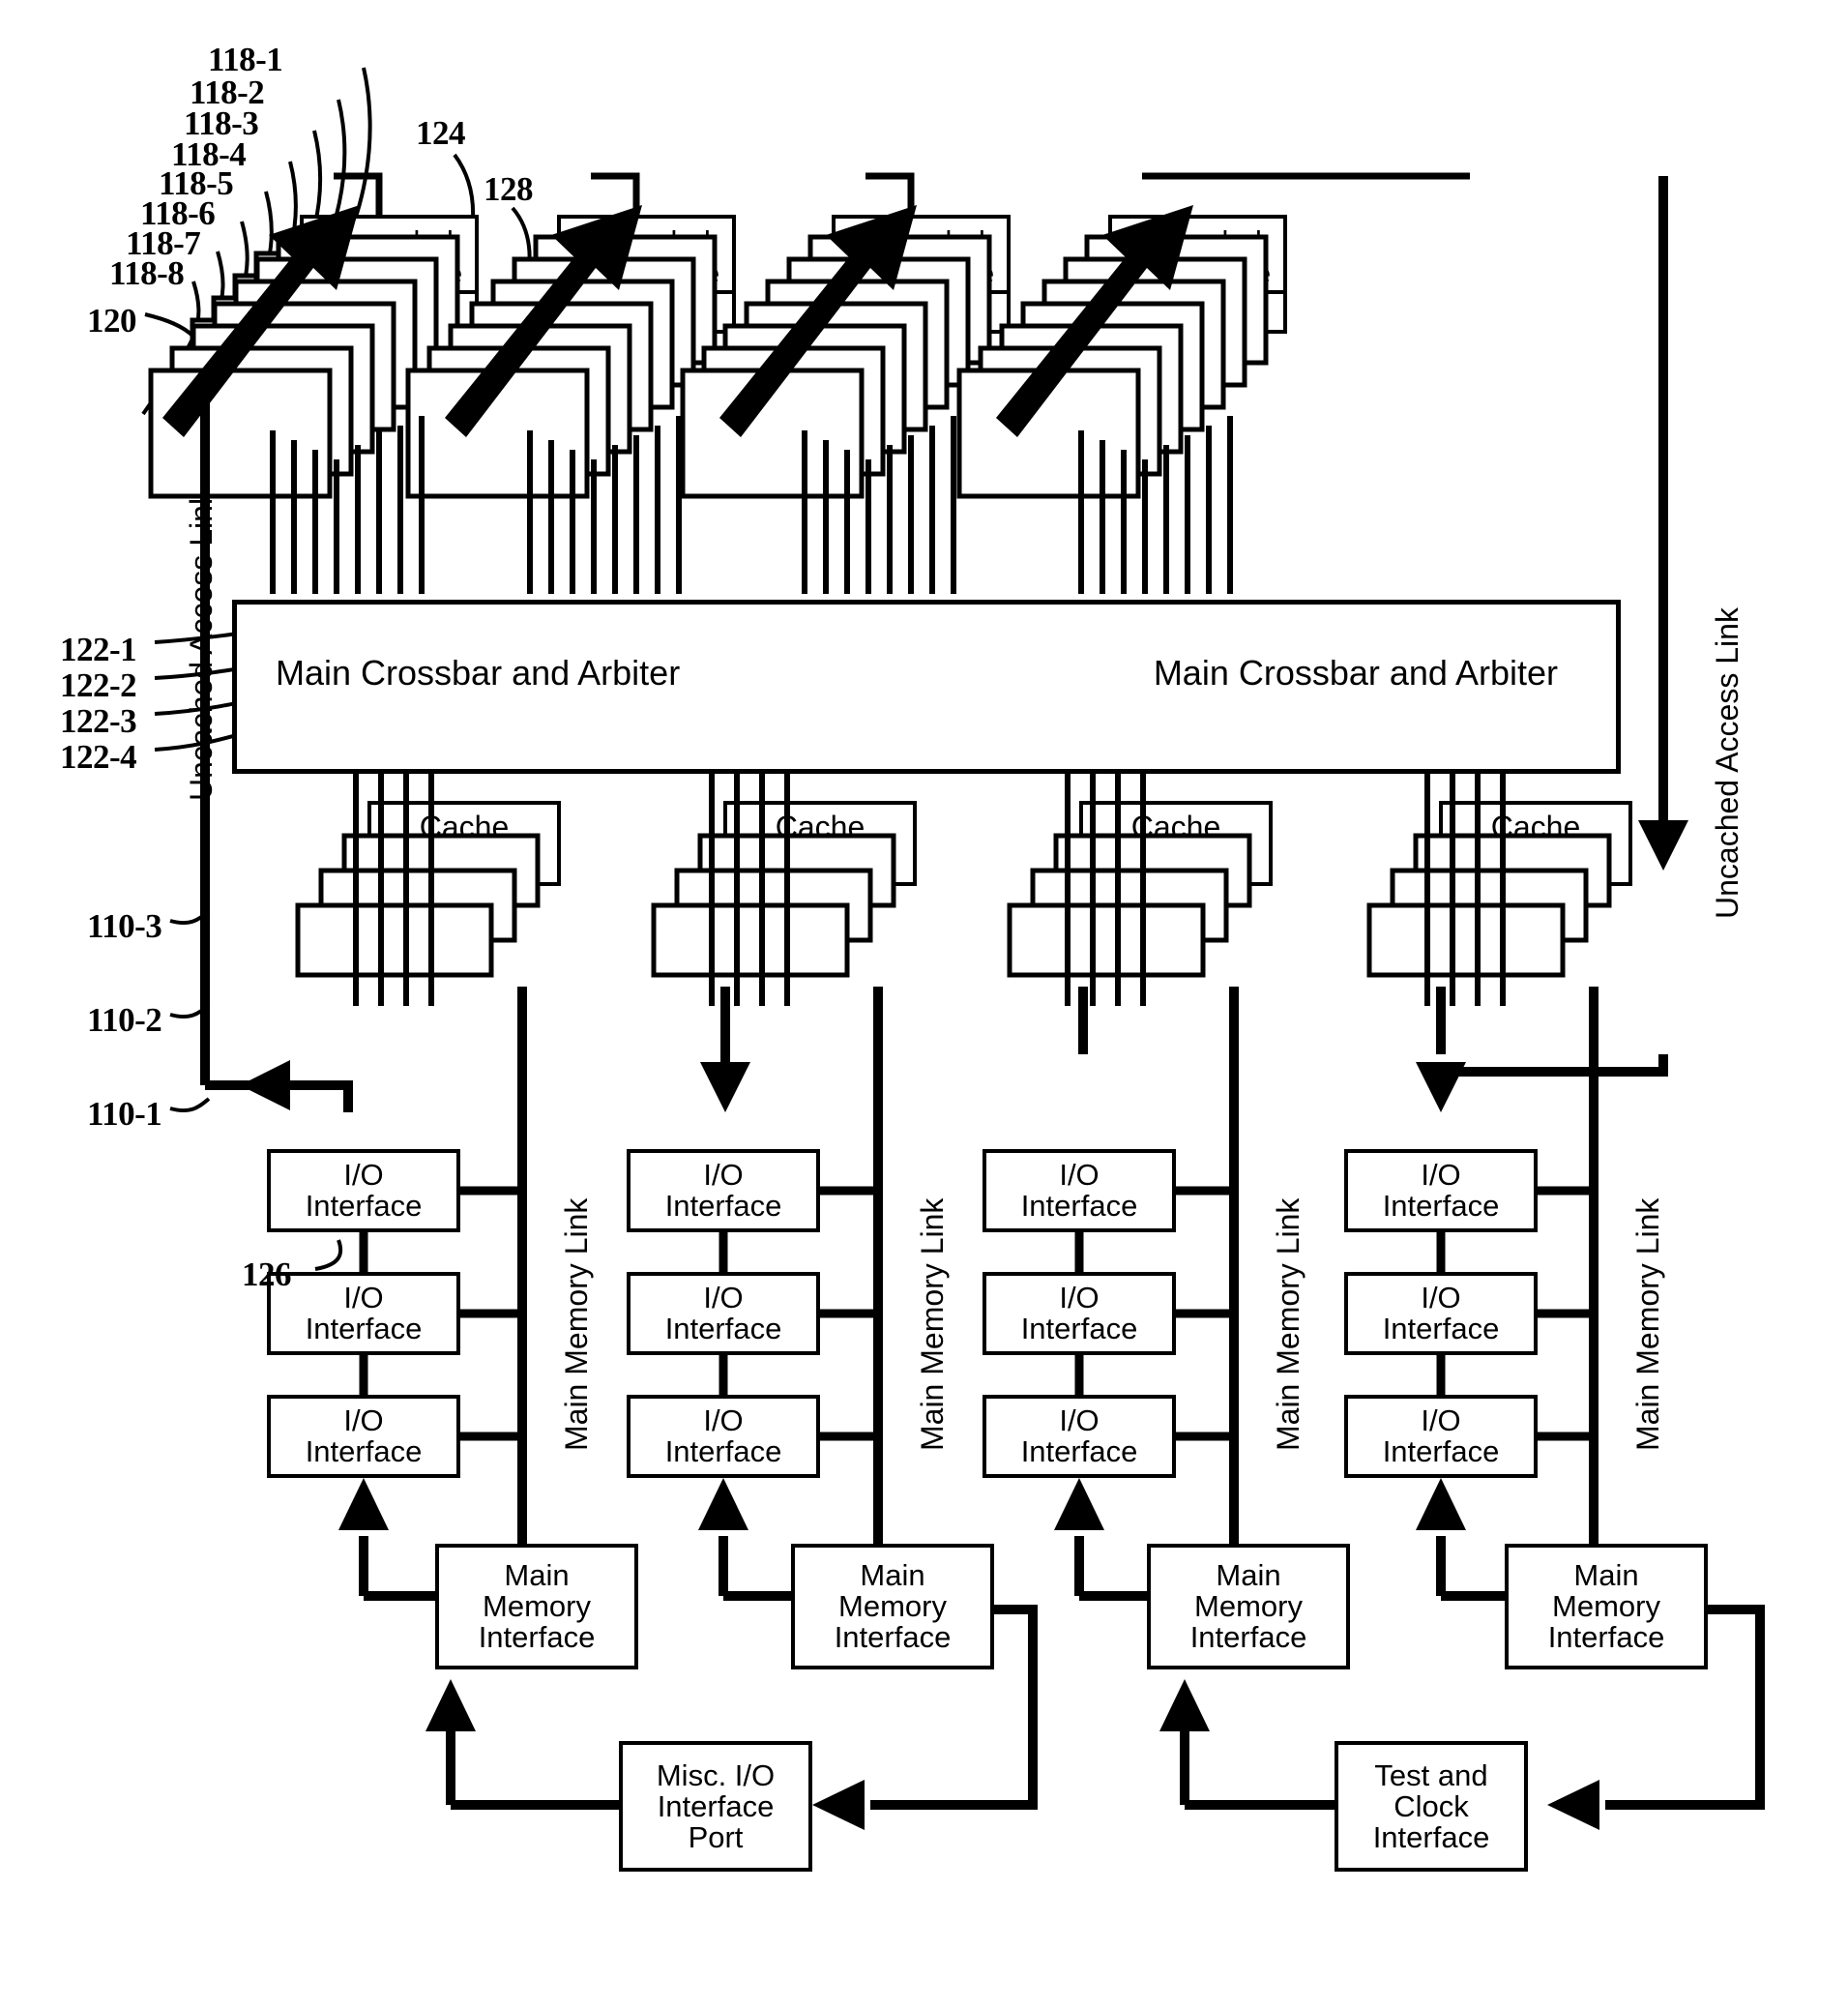  I want to click on misc-io-l3: Port, so click(716, 1836).